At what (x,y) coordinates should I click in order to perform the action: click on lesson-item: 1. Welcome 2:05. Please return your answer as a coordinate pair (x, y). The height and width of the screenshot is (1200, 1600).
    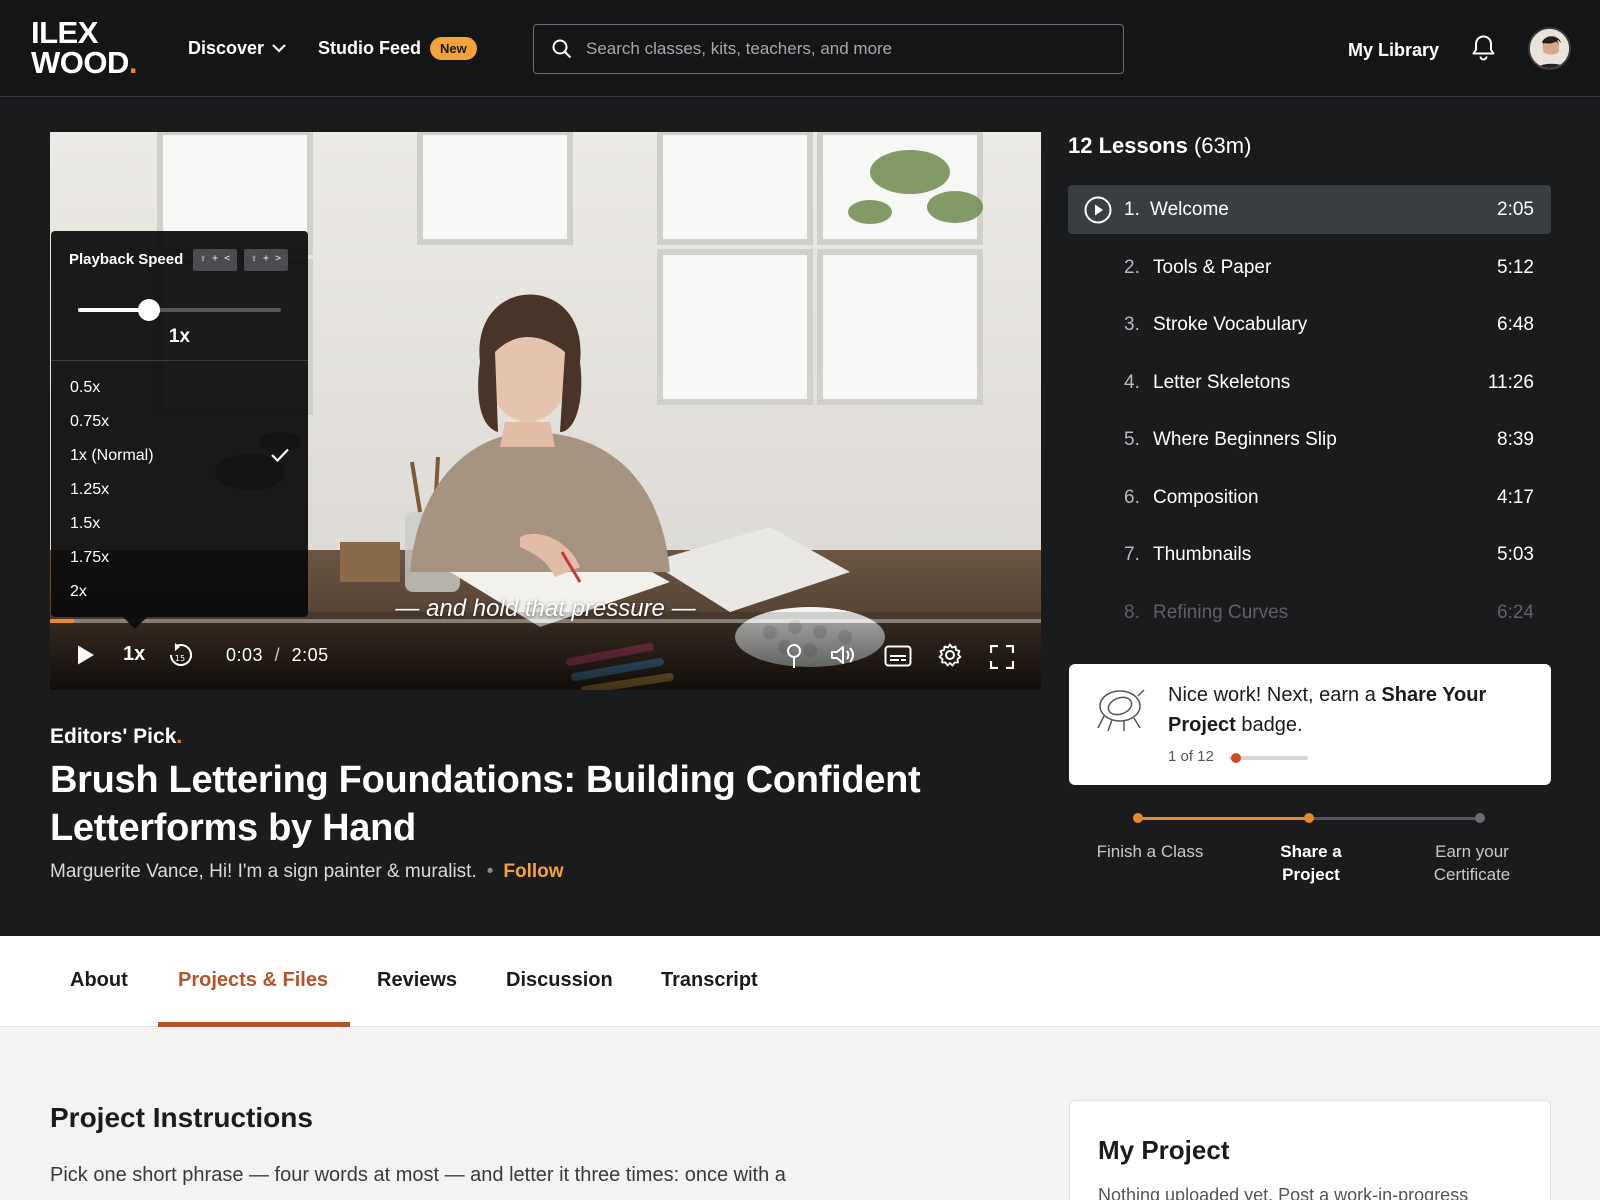
    Looking at the image, I should click on (1309, 209).